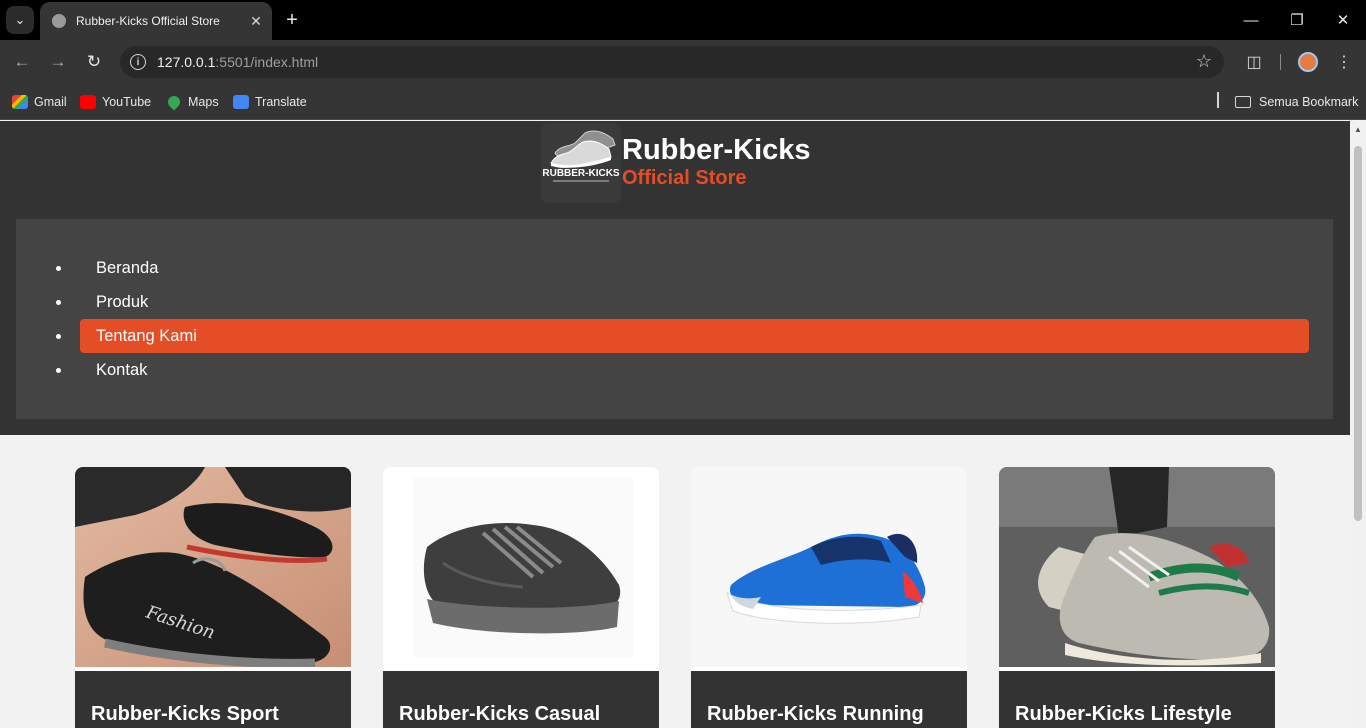 Image resolution: width=1366 pixels, height=728 pixels. I want to click on bookmark-gmail: Gmail, so click(39, 102).